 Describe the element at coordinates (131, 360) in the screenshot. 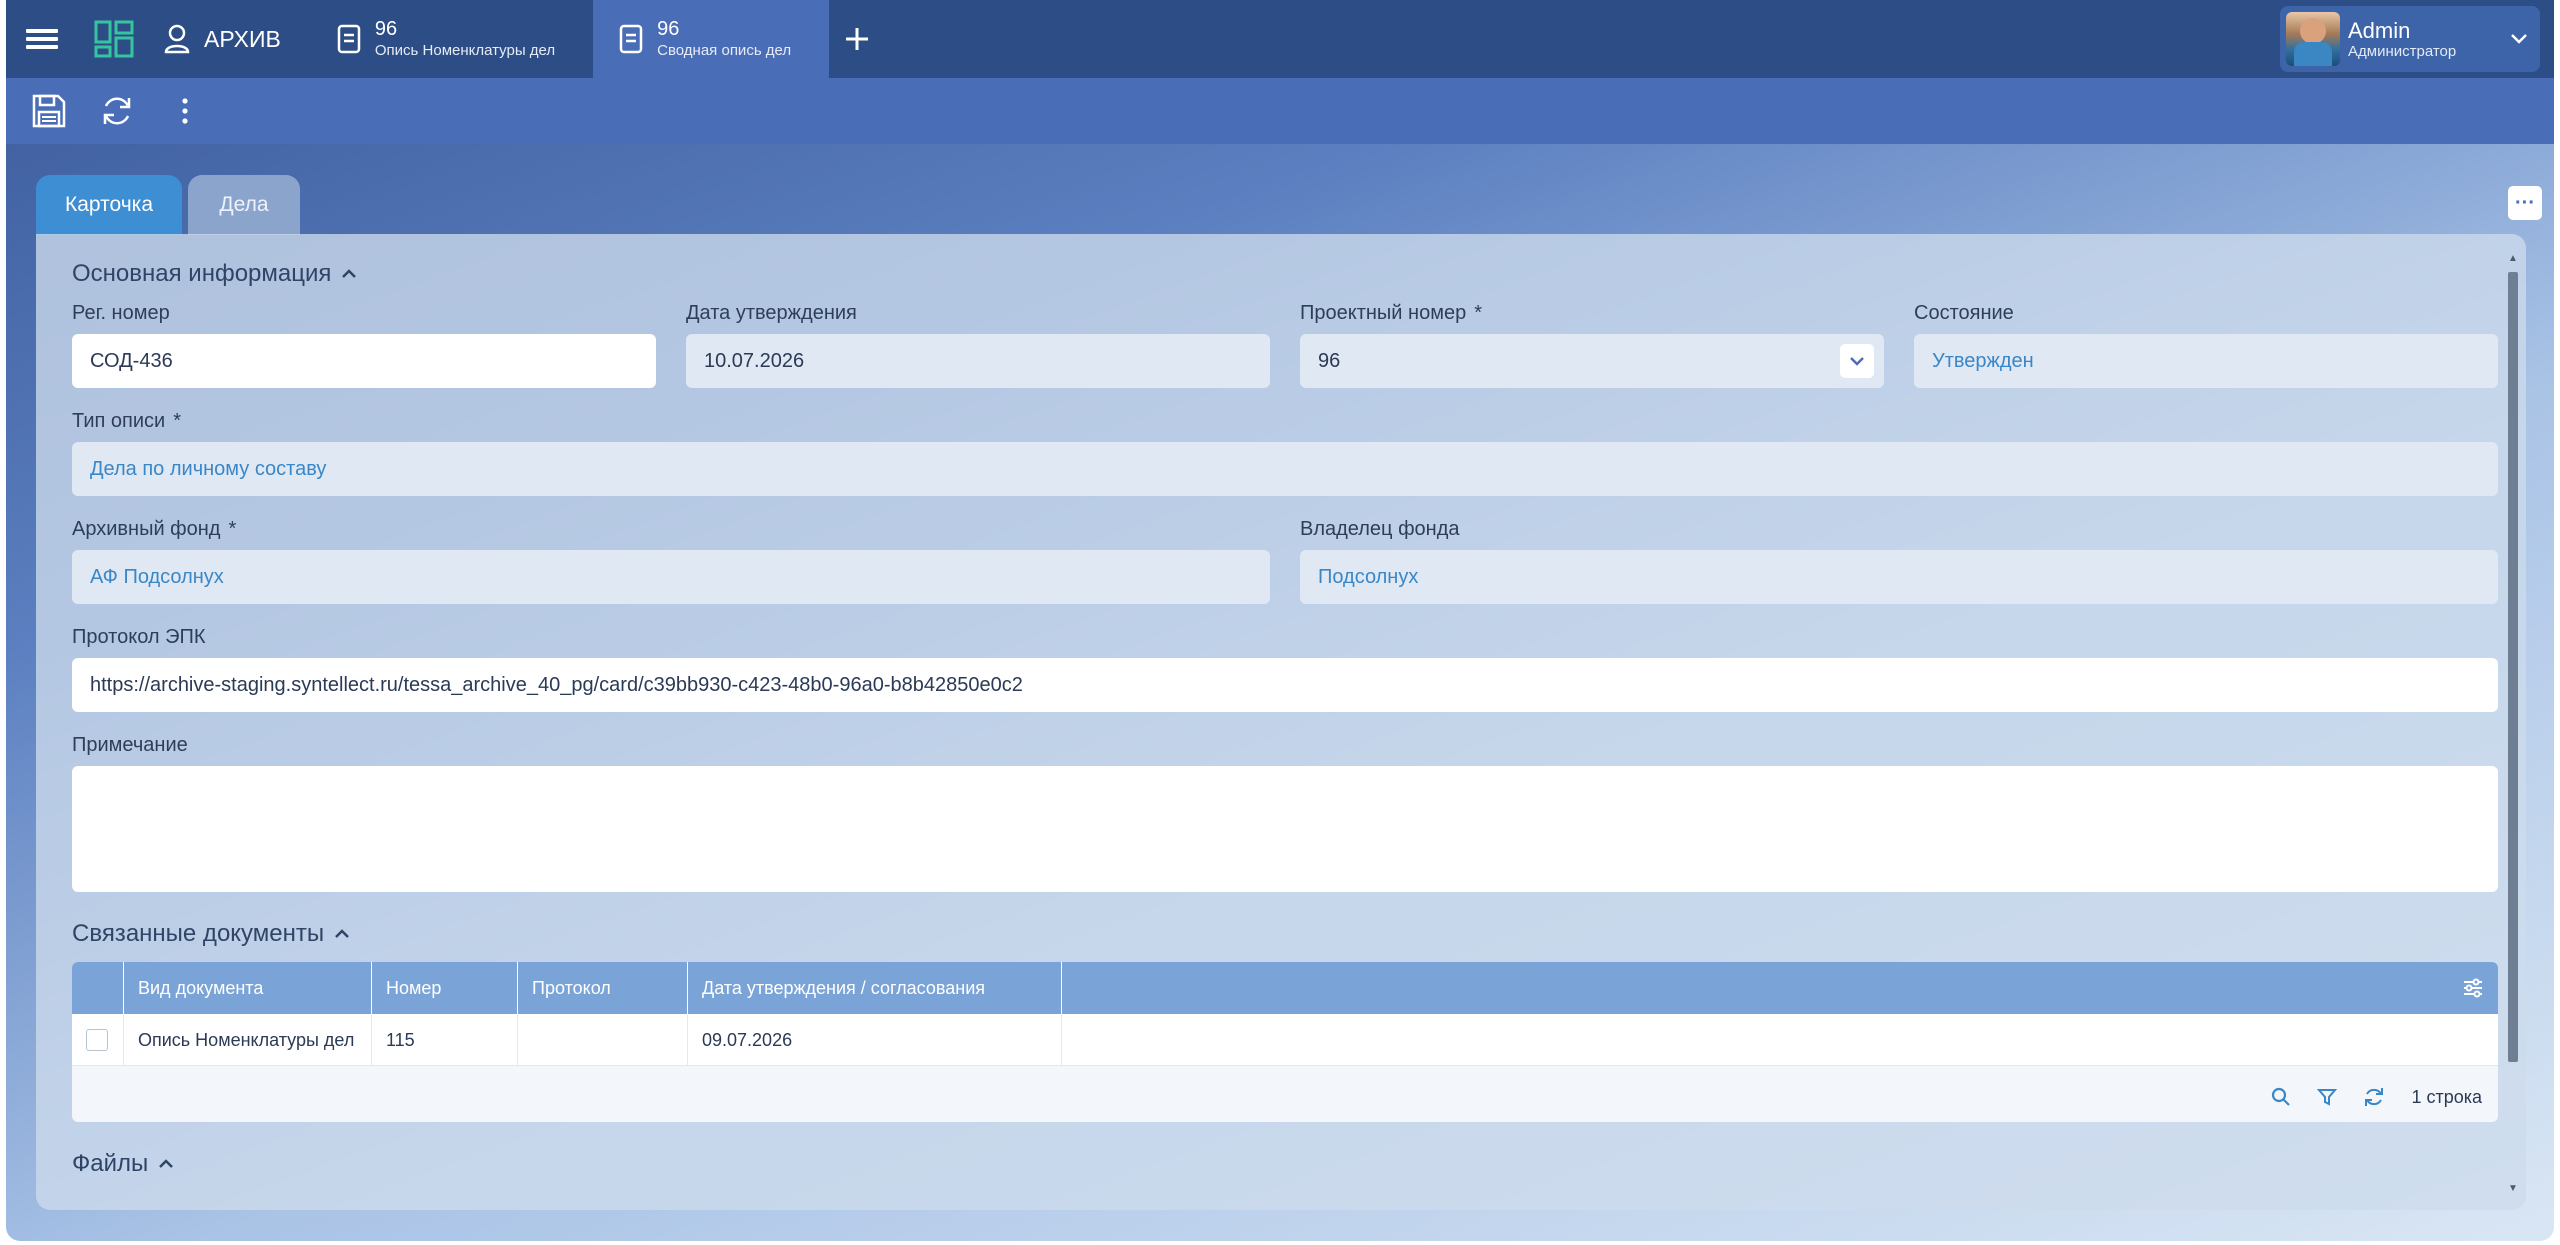

I see `reg-number-value: СОД-436` at that location.